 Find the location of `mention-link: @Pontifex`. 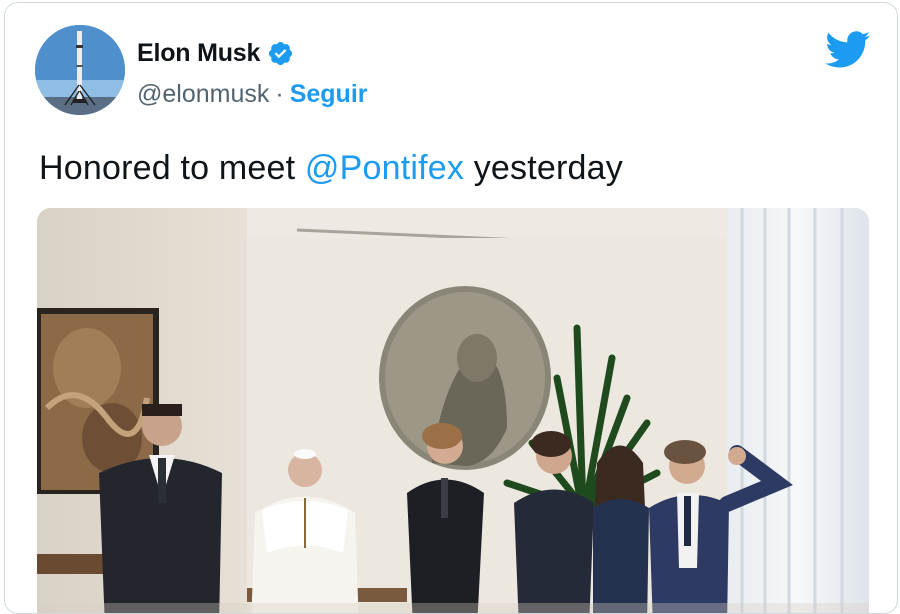

mention-link: @Pontifex is located at coordinates (384, 168).